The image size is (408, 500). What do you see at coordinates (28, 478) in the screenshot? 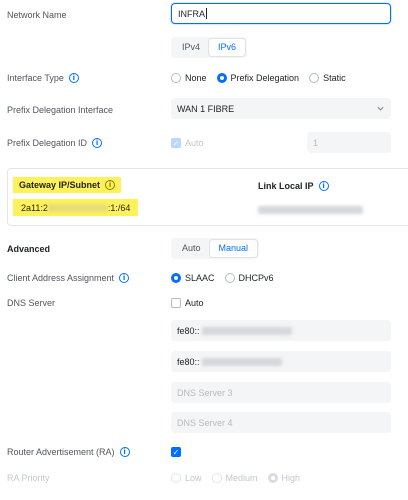
I see `ra-priority-label: RA Priority` at bounding box center [28, 478].